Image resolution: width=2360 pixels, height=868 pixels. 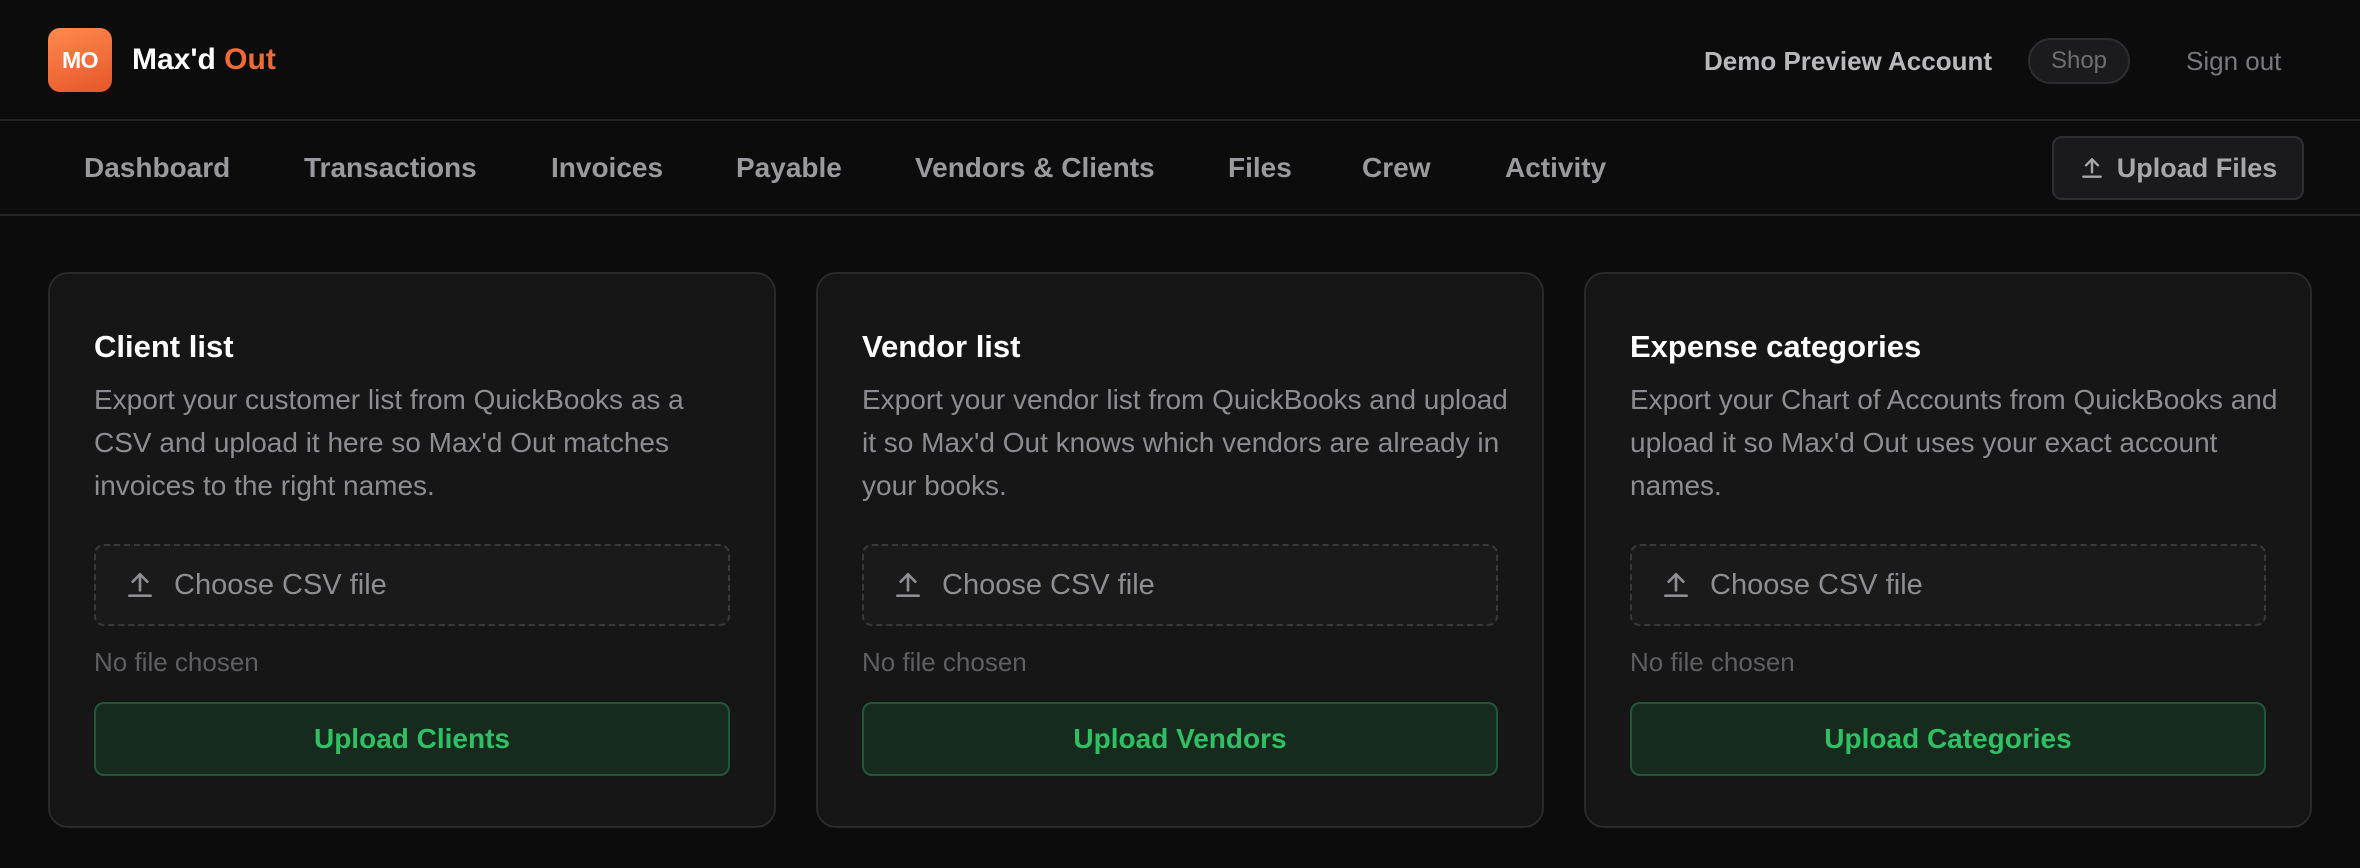 What do you see at coordinates (1848, 61) in the screenshot?
I see `account-name: Demo Preview Account` at bounding box center [1848, 61].